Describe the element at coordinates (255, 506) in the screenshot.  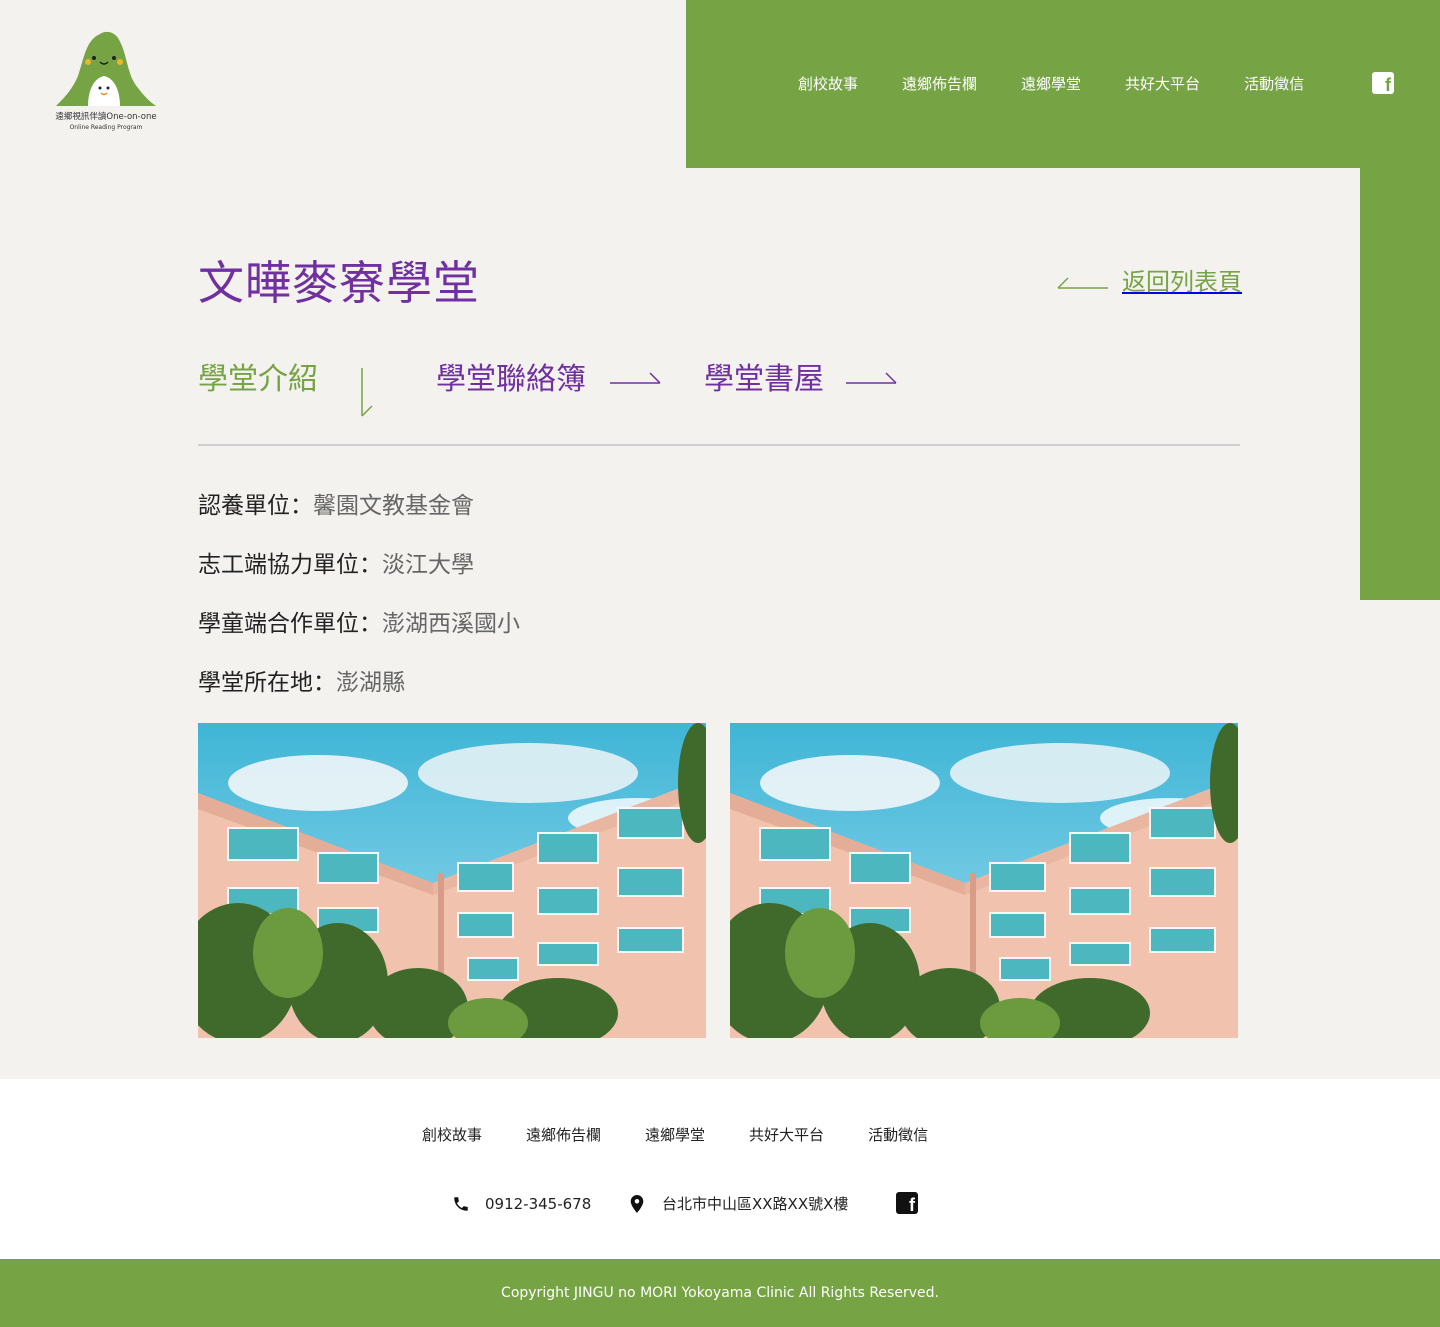
I see `info-label: 認養單位：` at that location.